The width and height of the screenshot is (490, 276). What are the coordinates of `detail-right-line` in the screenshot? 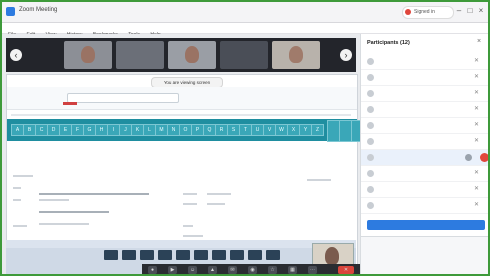 It's located at (319, 180).